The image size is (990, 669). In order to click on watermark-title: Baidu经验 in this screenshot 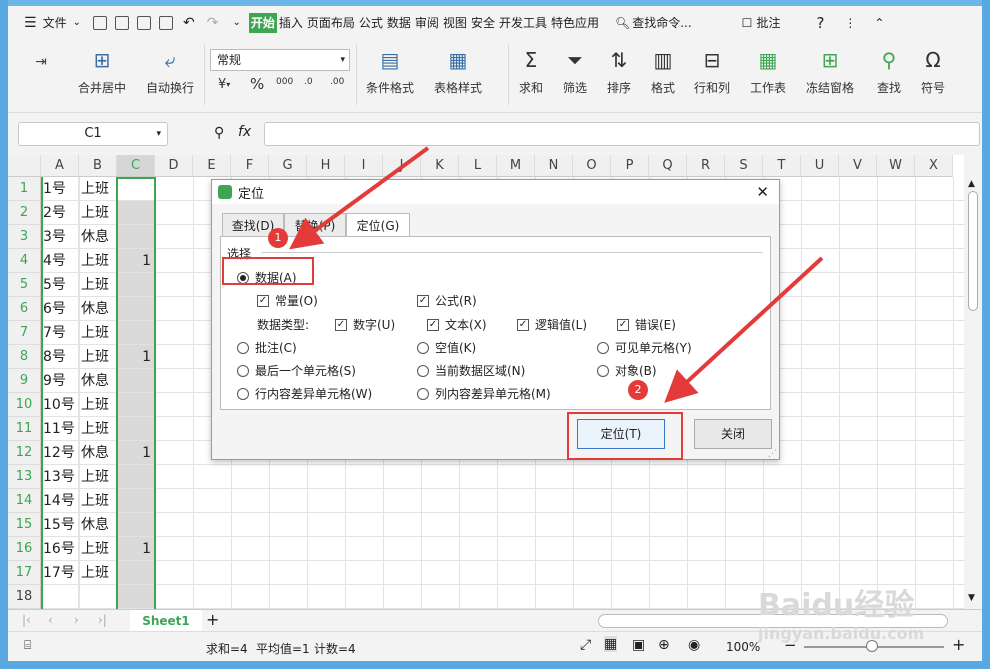, I will do `click(836, 605)`.